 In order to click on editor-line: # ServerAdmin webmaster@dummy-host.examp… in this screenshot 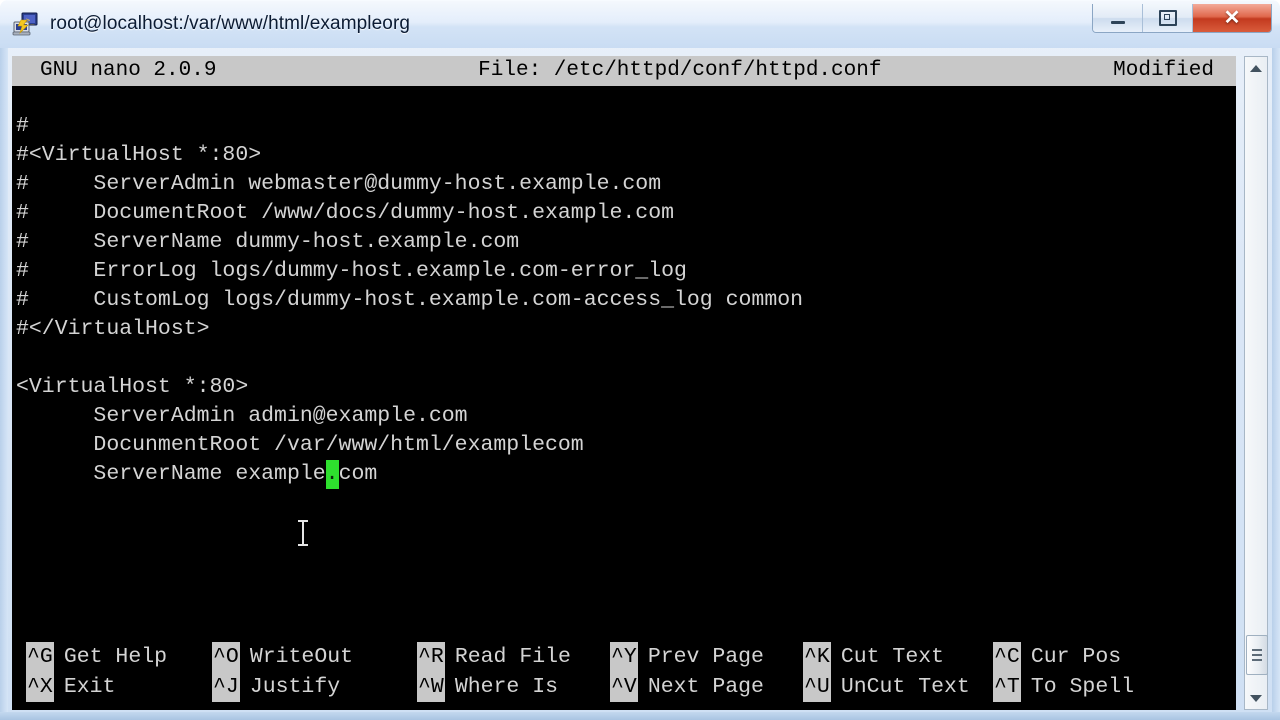, I will do `click(339, 184)`.